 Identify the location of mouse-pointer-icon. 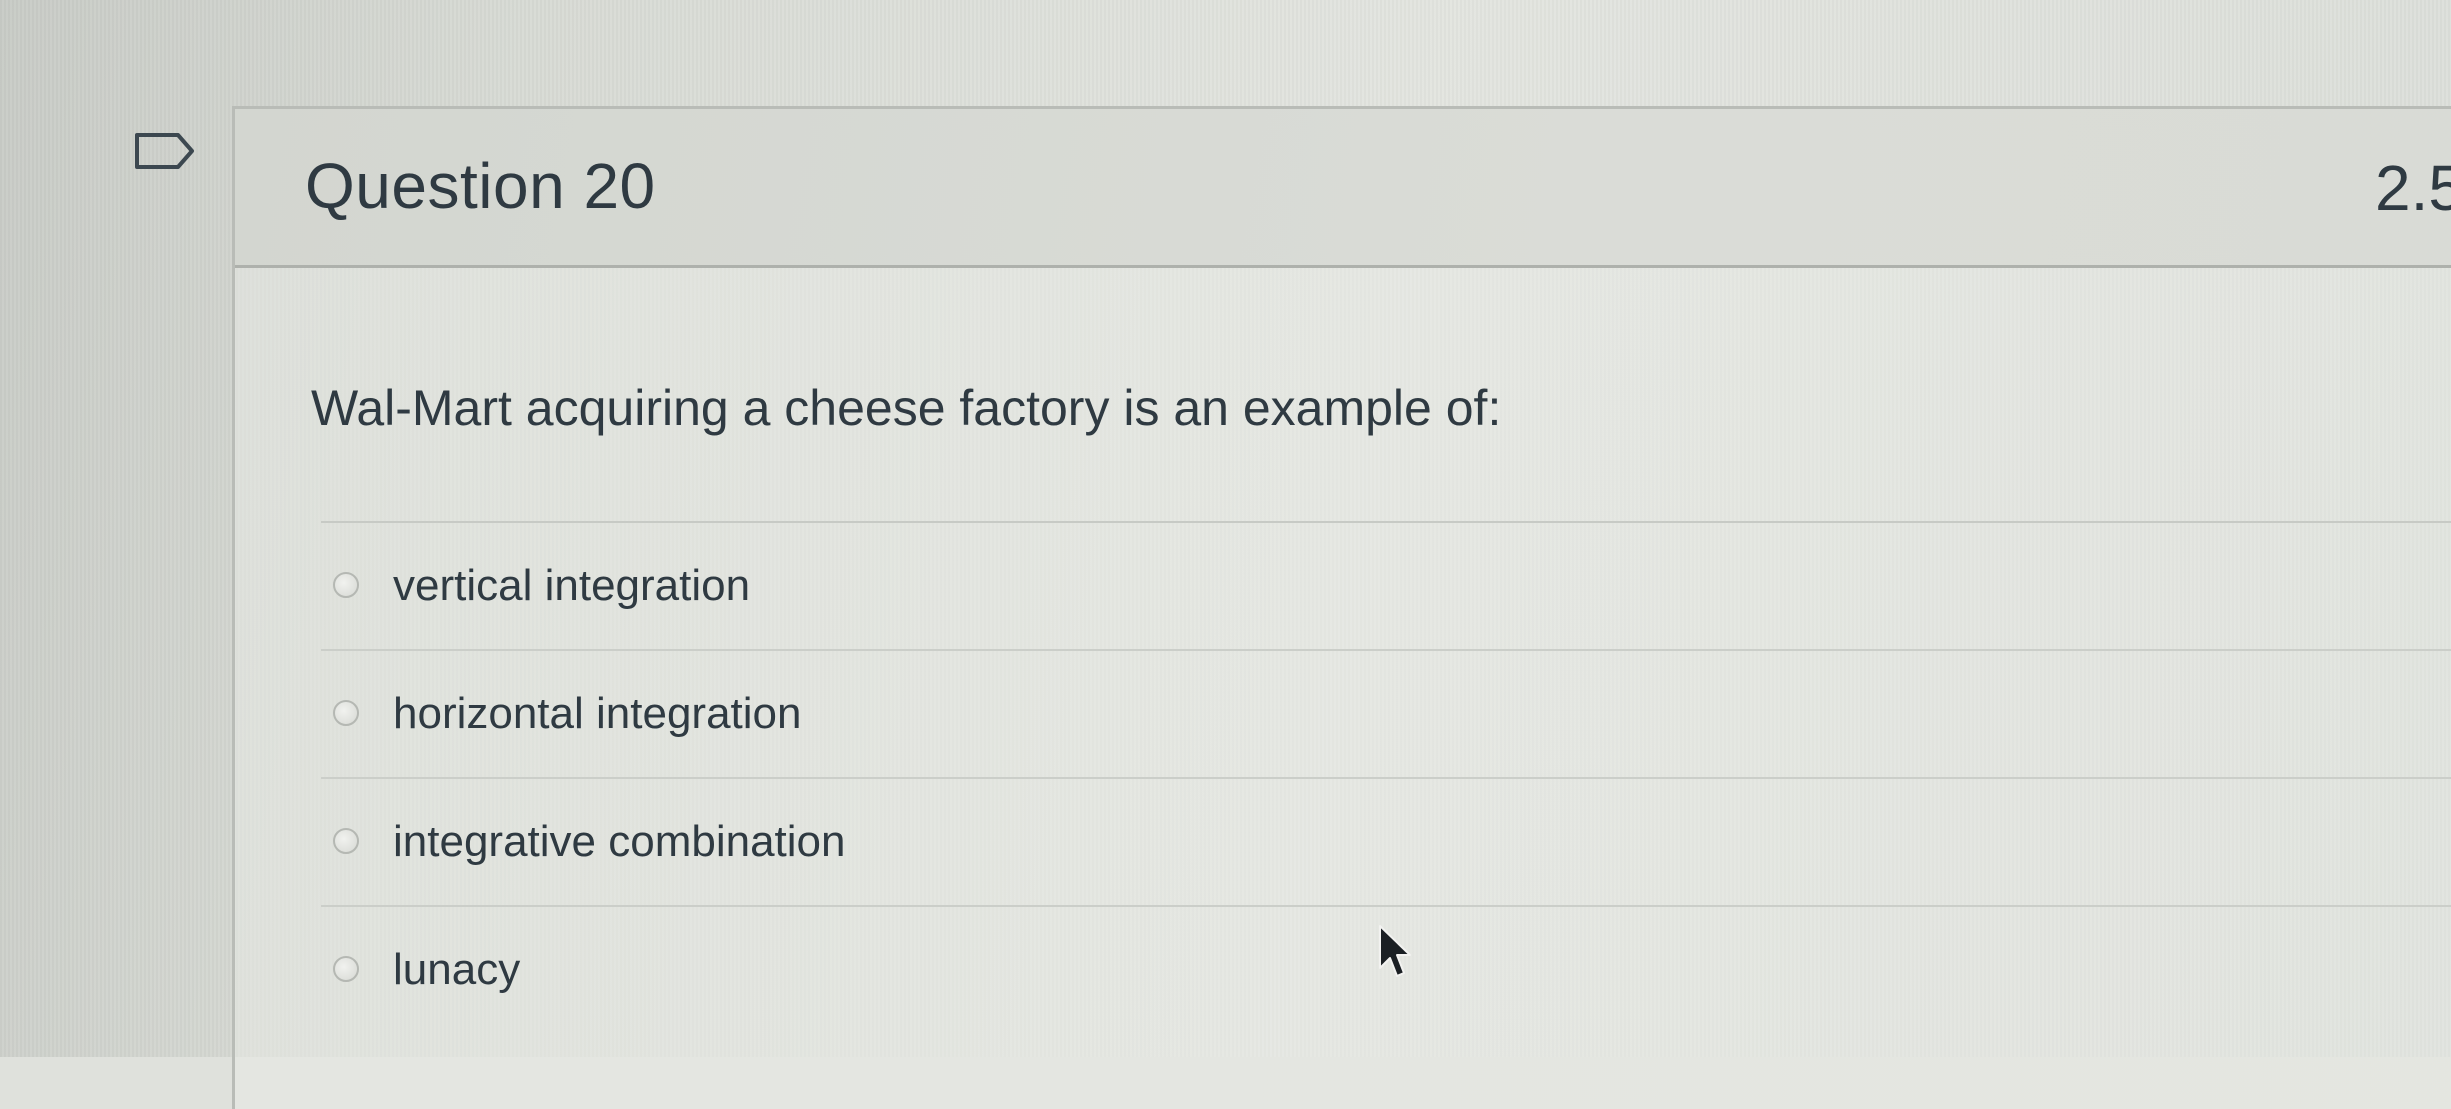
(1395, 951).